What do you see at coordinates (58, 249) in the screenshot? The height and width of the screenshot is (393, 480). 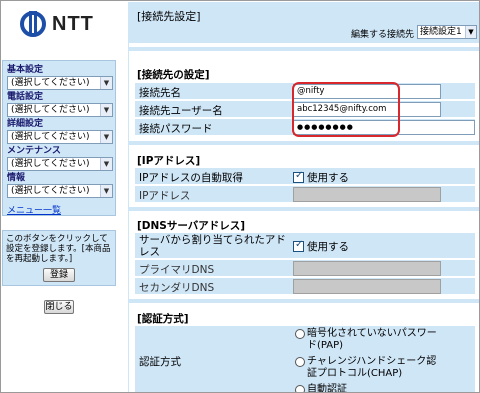 I see `apply-description: このボタンをクリックして設定を登録します。[本商品を再起動します。]` at bounding box center [58, 249].